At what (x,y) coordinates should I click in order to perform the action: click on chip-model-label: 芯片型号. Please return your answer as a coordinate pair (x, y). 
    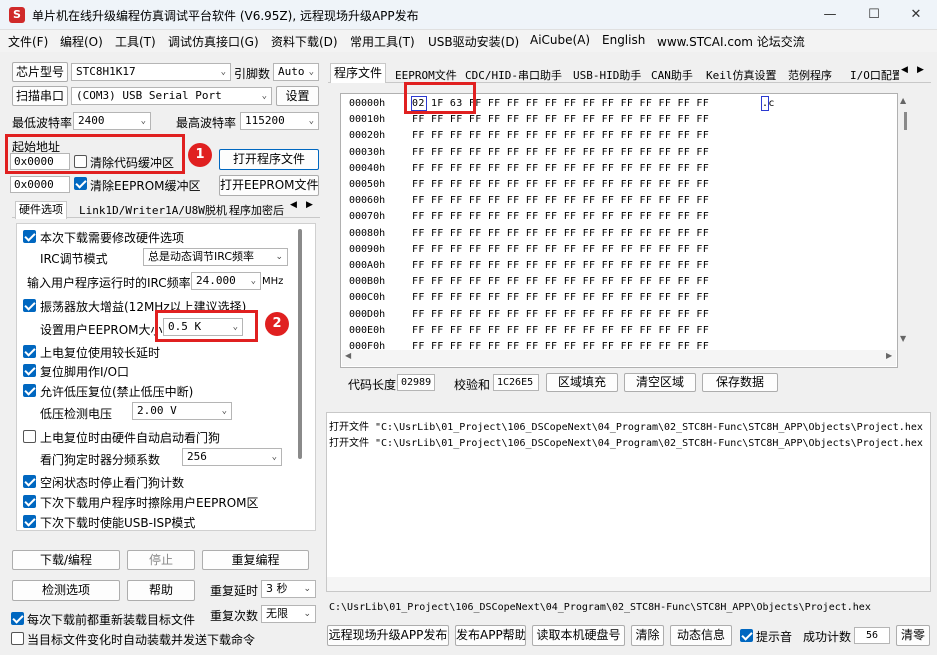
    Looking at the image, I should click on (40, 72).